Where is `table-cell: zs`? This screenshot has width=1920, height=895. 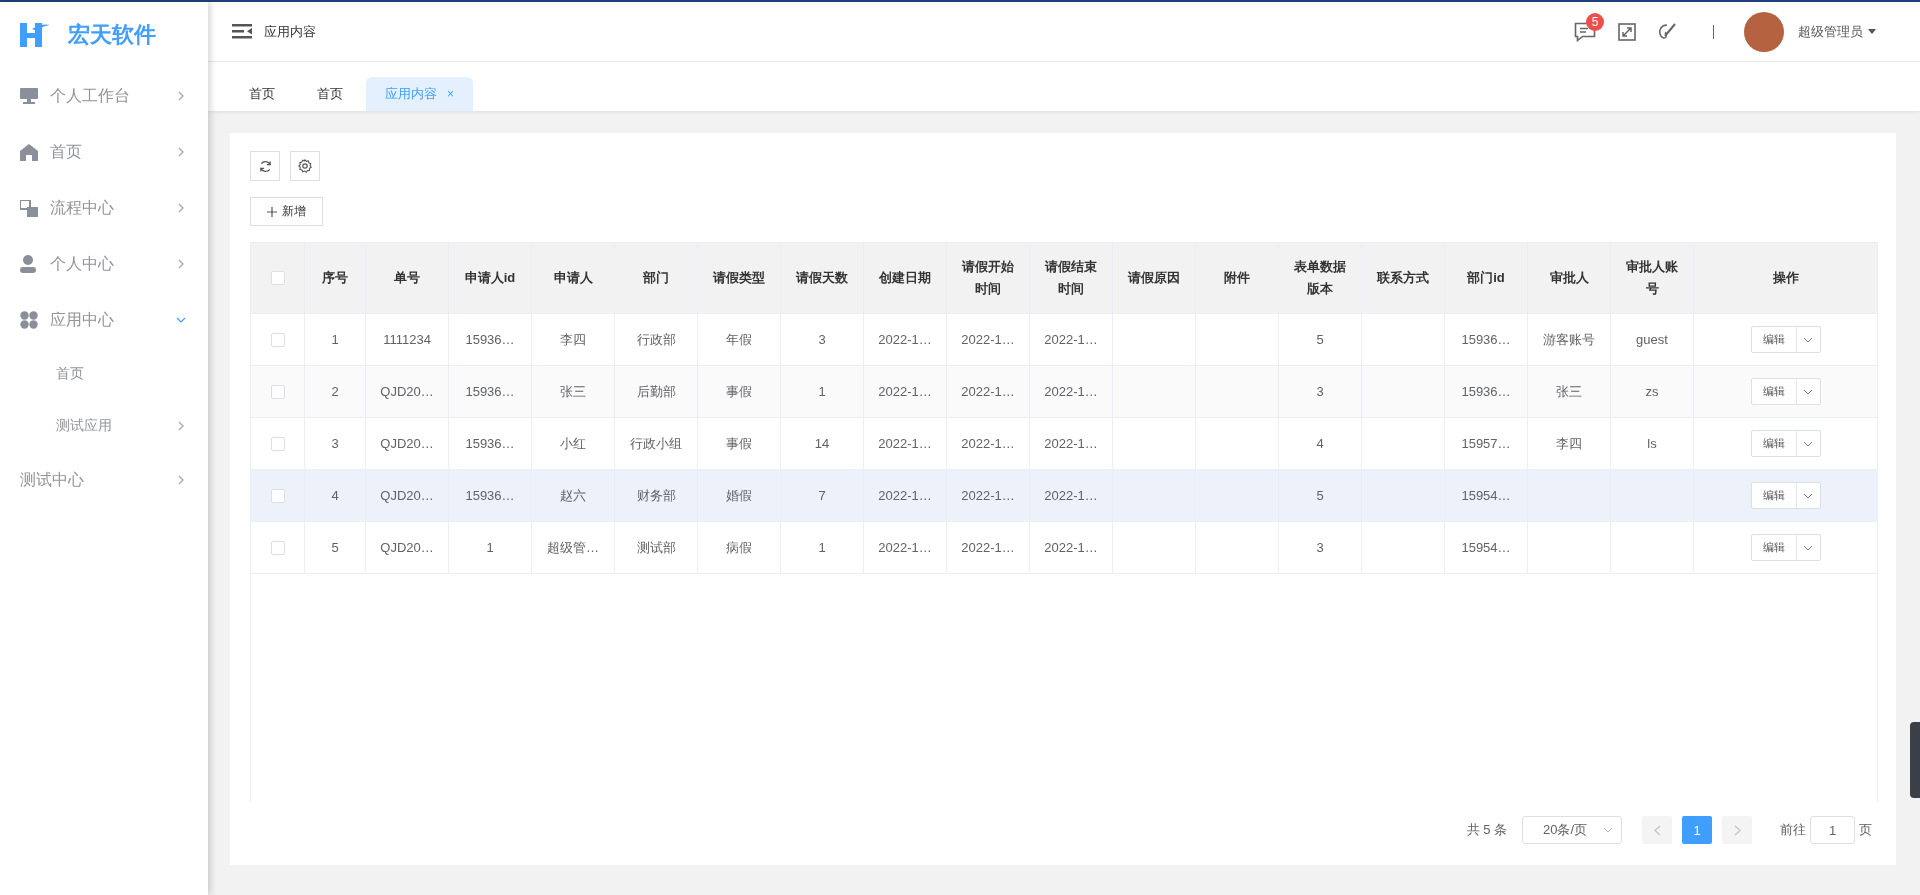
table-cell: zs is located at coordinates (1652, 391).